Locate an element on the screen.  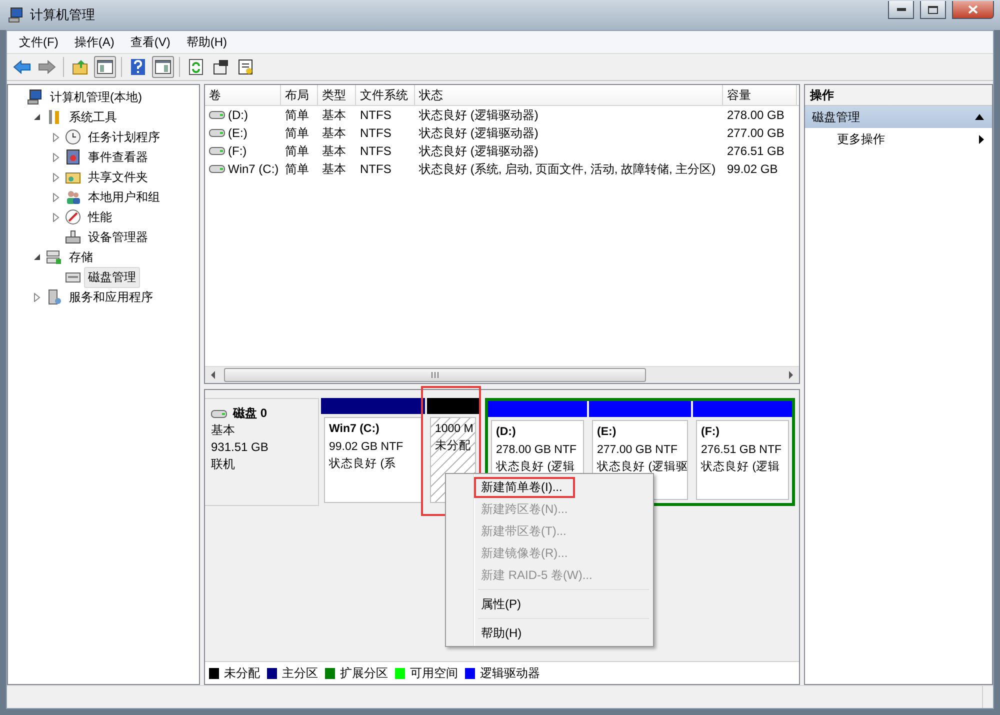
tree-item: 共享文件夹 is located at coordinates (118, 177).